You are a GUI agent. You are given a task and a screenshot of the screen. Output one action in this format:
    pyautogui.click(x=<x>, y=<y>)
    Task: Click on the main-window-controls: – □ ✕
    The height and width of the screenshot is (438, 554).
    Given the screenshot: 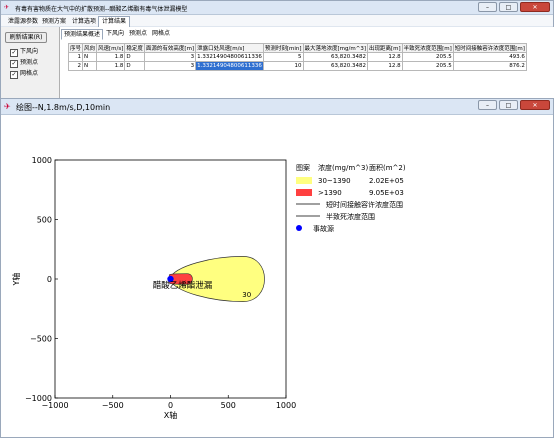 What is the action you would take?
    pyautogui.click(x=514, y=7)
    